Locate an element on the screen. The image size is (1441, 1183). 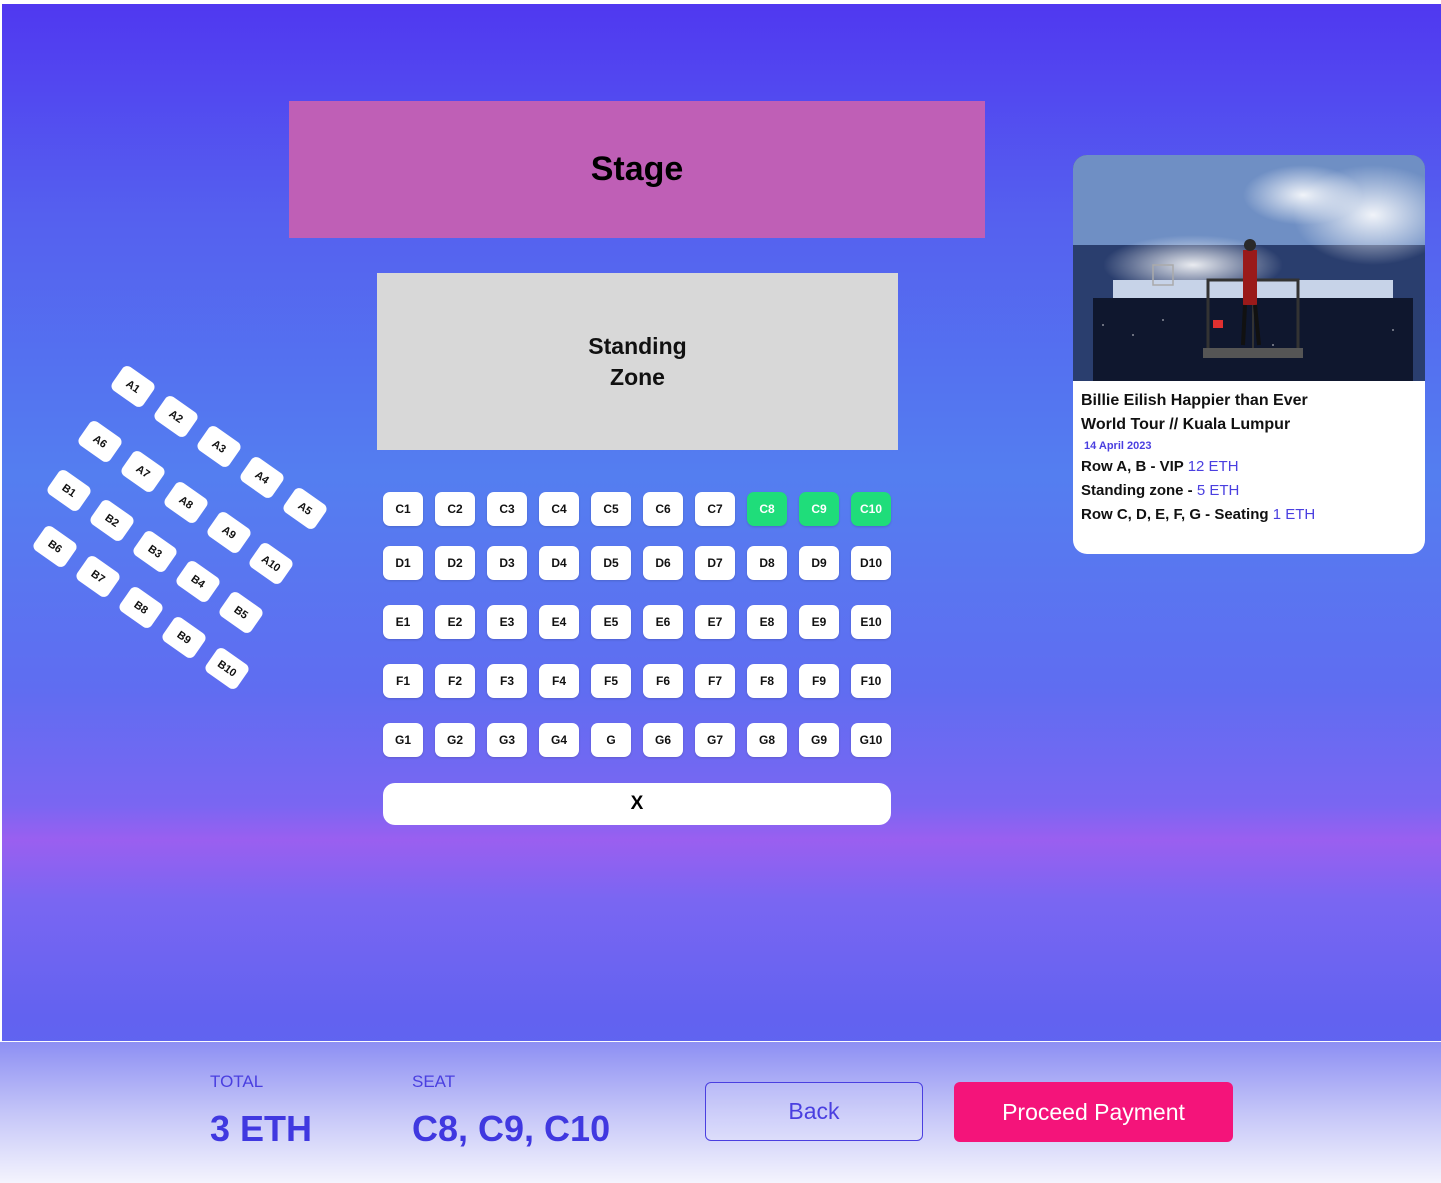
seat: G4 is located at coordinates (559, 740).